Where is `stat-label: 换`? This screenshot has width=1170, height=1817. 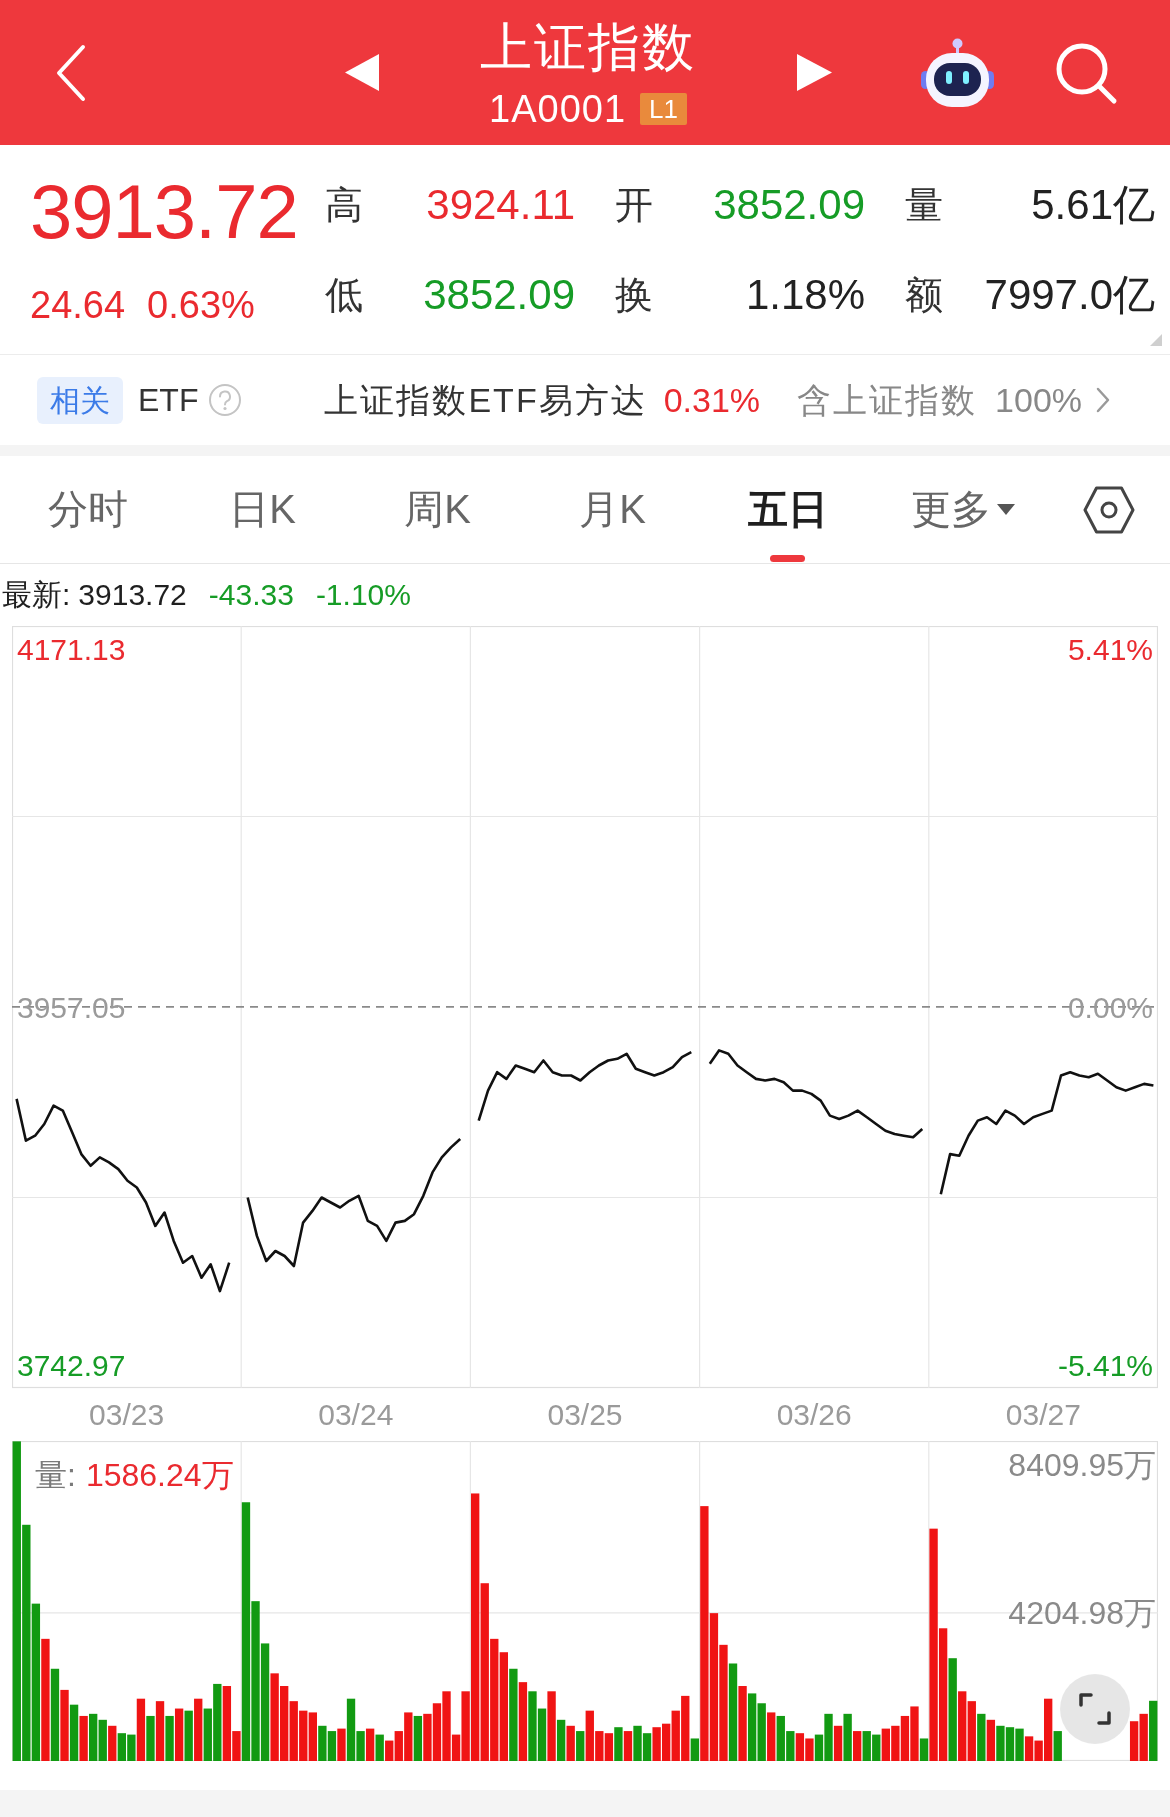
stat-label: 换 is located at coordinates (634, 295).